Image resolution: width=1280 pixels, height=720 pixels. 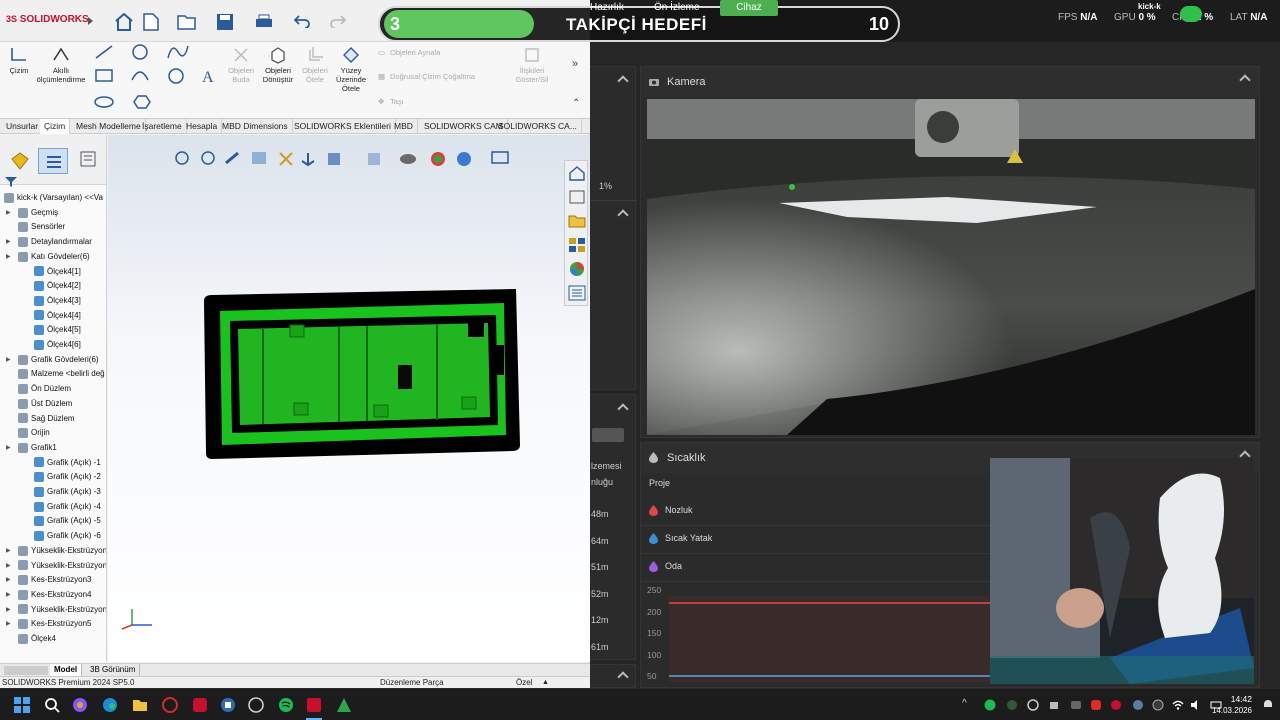 What do you see at coordinates (52, 360) in the screenshot?
I see `tree-item: ▶ Grafik Gövdeleri(6)` at bounding box center [52, 360].